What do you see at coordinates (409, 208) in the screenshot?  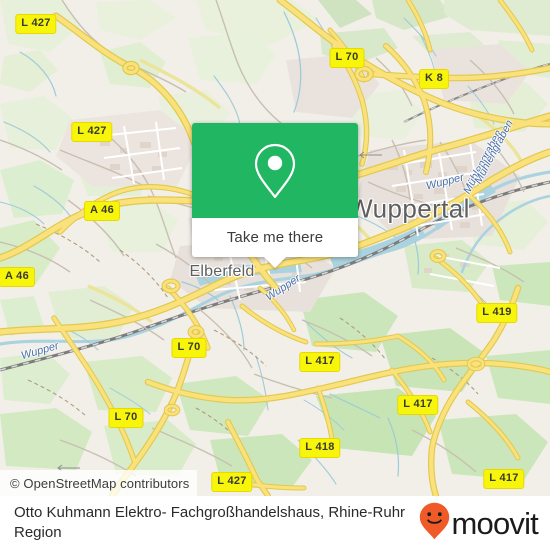 I see `place-label-city: Wuppertal` at bounding box center [409, 208].